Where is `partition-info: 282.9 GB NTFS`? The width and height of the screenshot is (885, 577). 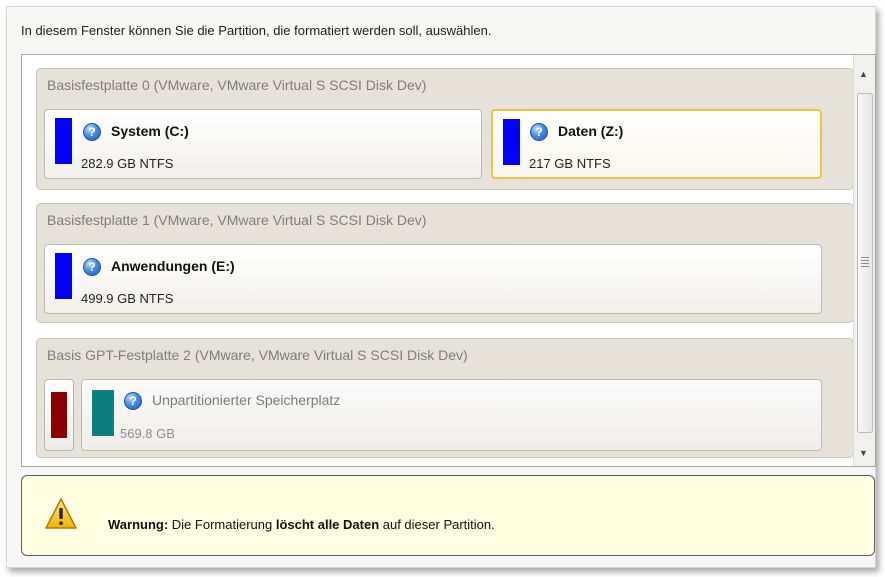 partition-info: 282.9 GB NTFS is located at coordinates (127, 163).